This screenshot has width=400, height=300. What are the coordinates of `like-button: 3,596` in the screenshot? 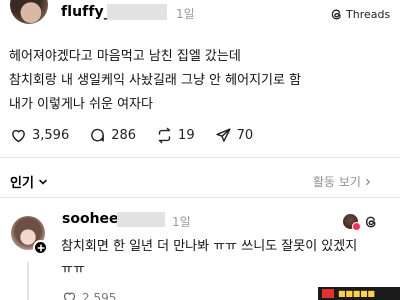 It's located at (39, 135).